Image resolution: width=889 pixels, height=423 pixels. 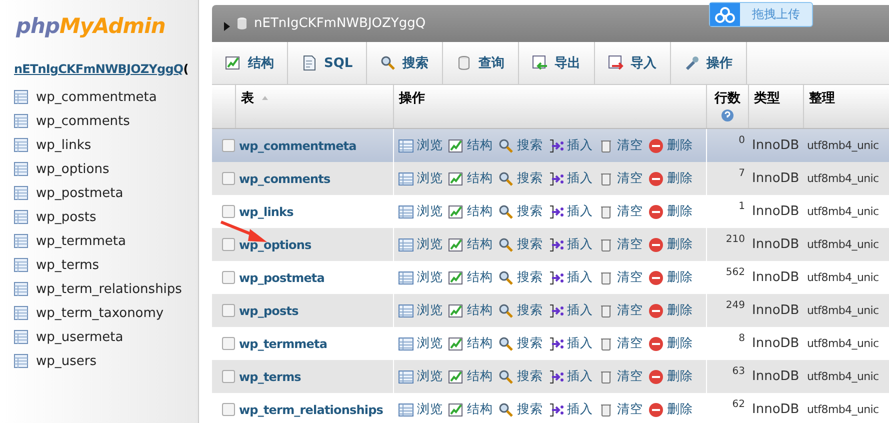 What do you see at coordinates (250, 63) in the screenshot?
I see `tab: 结构` at bounding box center [250, 63].